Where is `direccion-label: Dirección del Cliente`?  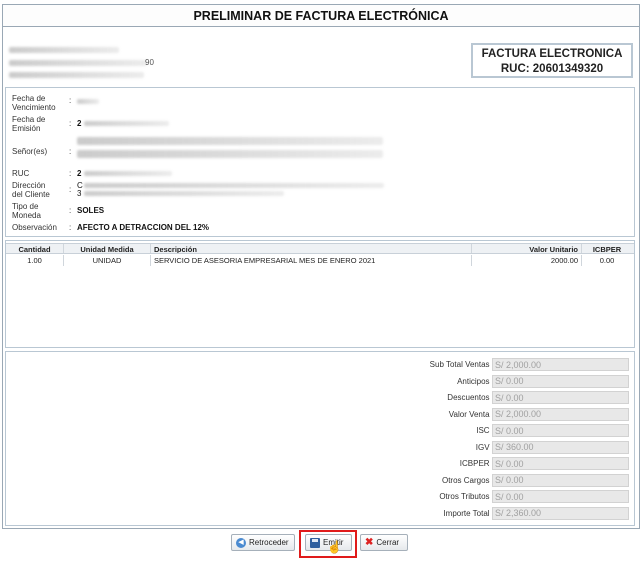
direccion-label: Dirección del Cliente is located at coordinates (31, 190).